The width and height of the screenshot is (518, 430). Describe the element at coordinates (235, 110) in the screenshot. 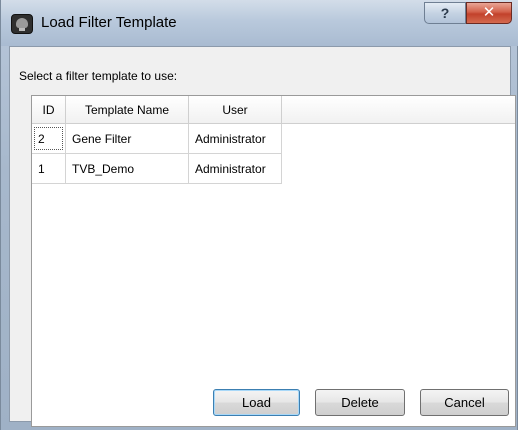

I see `column-header-user: User` at that location.